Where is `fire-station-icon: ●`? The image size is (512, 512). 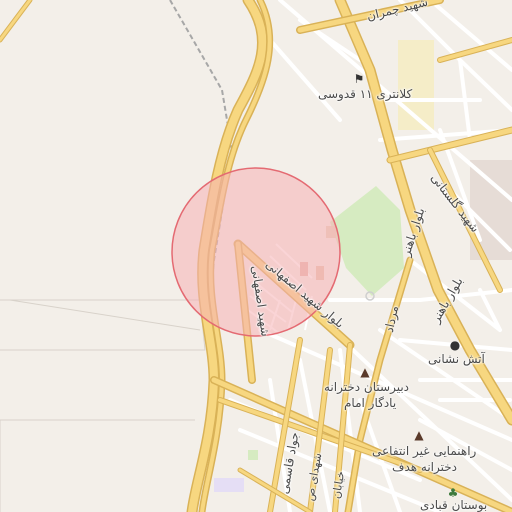
fire-station-icon: ● is located at coordinates (455, 345).